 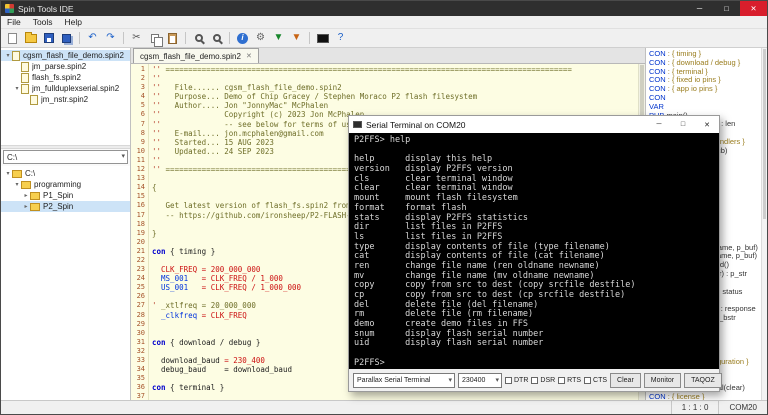 I want to click on folder-name: programming, so click(x=58, y=184).